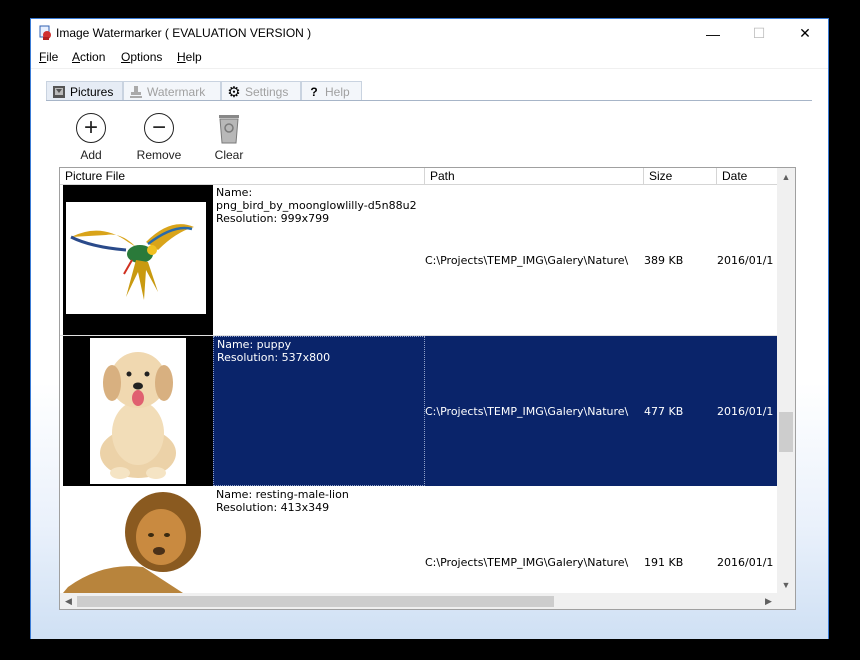 Image resolution: width=860 pixels, height=660 pixels. Describe the element at coordinates (786, 176) in the screenshot. I see `scroll-up-icon: ▲` at that location.